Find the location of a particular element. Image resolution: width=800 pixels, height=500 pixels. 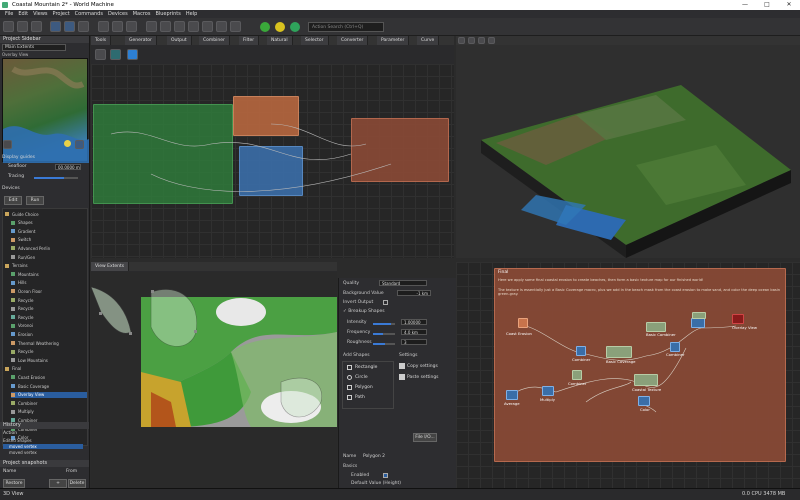

tab-generator: Generator is located at coordinates (141, 40).